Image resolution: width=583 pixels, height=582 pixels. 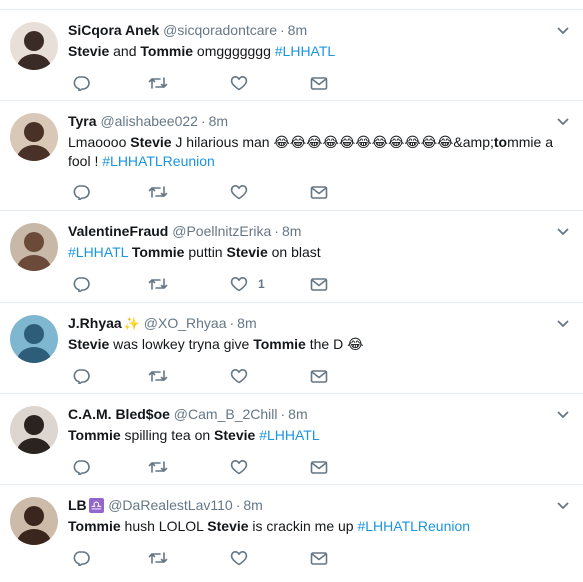 I want to click on username-handle: @sicqoradontcare, so click(x=220, y=30).